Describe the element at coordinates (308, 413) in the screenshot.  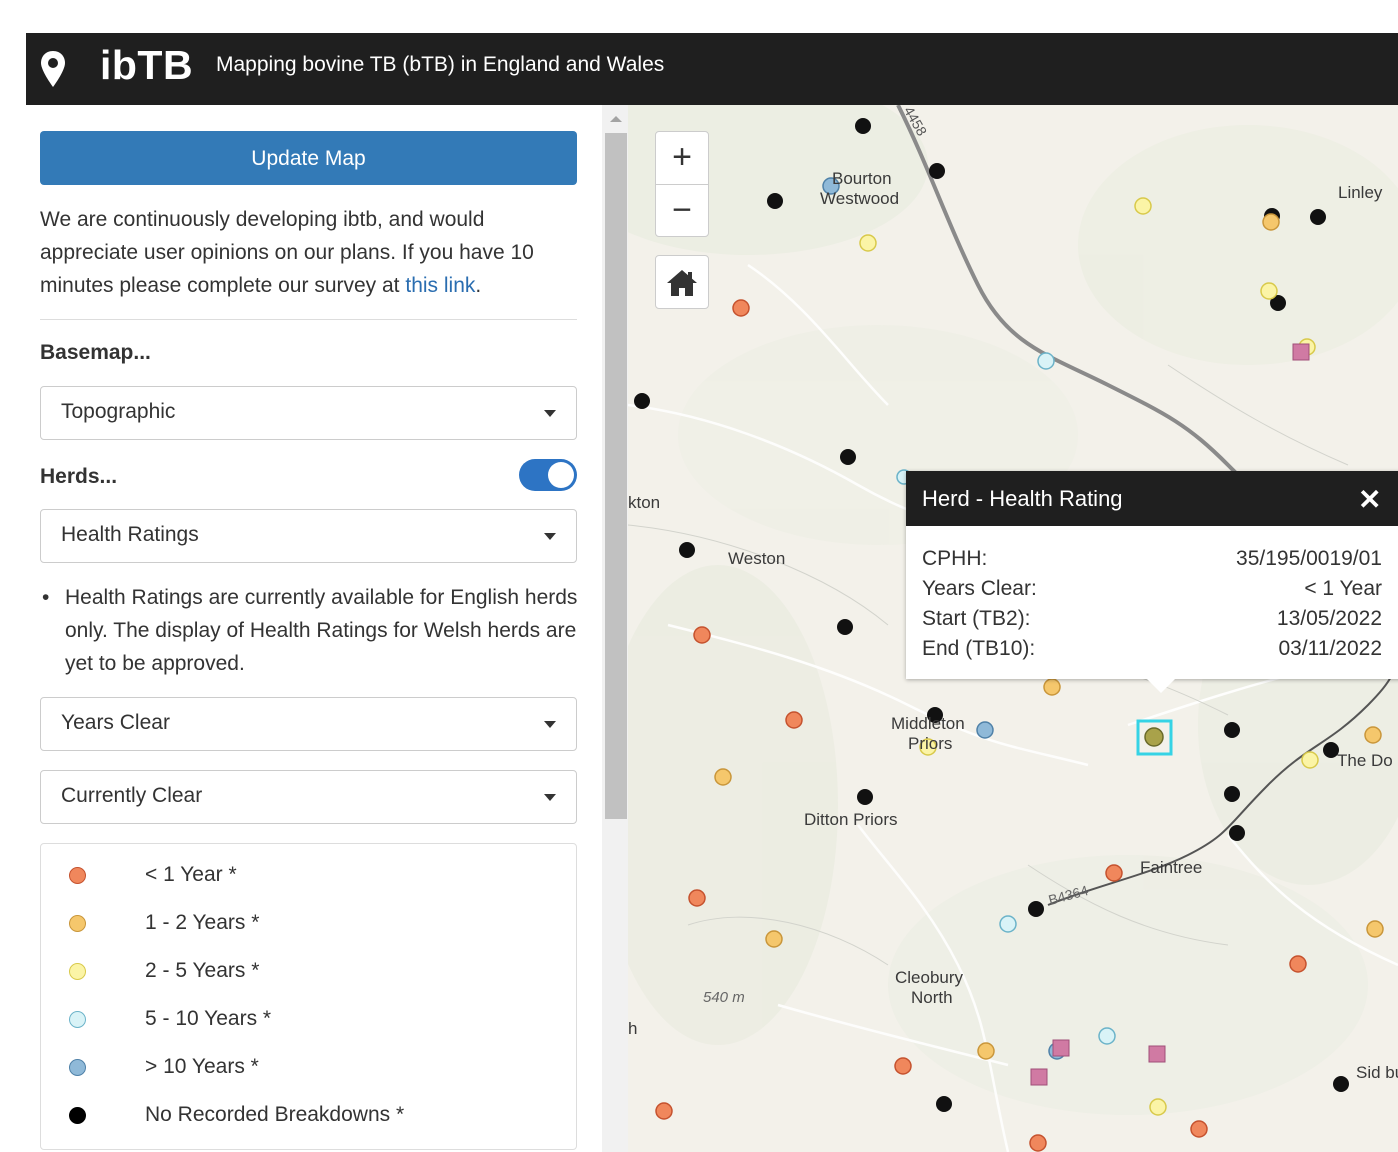
I see `basemap-select: Topographic` at that location.